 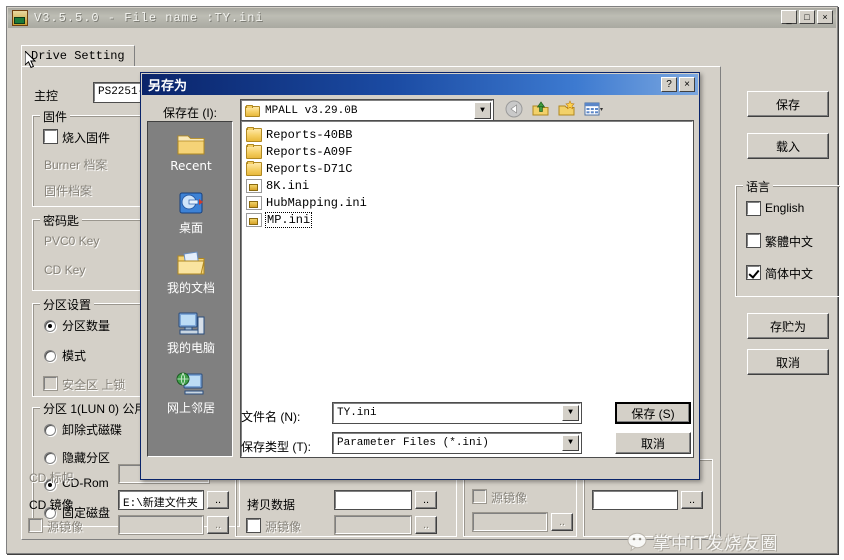 I want to click on dialog-toolbar, so click(x=554, y=109).